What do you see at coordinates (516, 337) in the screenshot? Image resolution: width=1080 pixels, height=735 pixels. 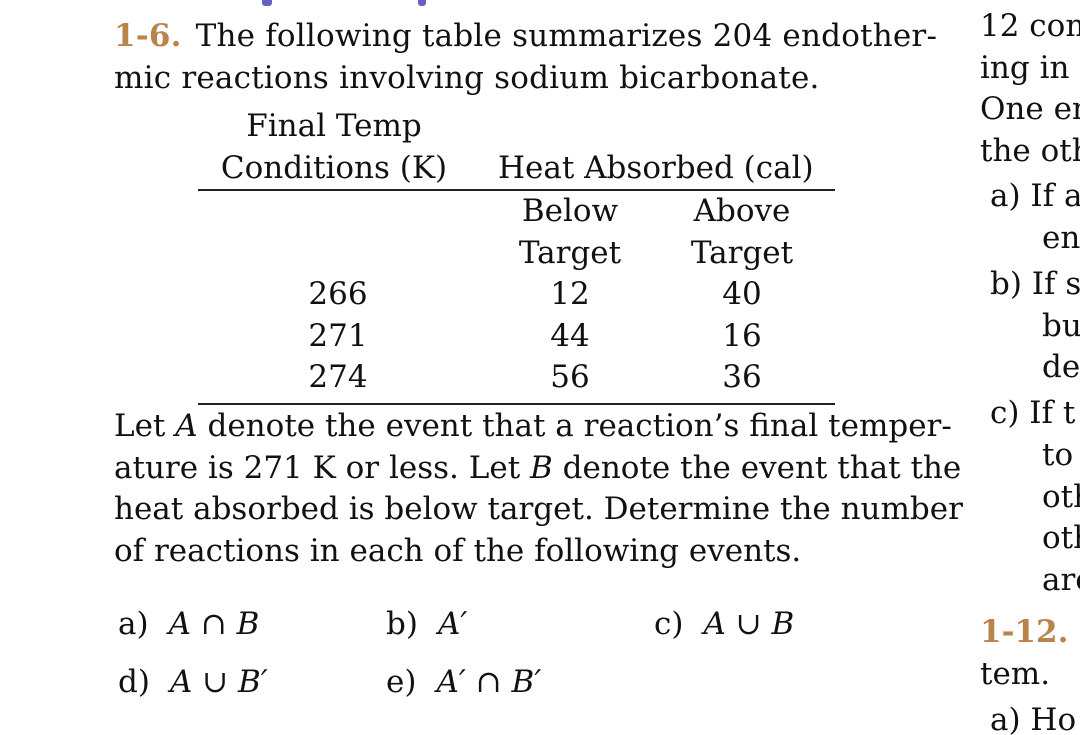 I see `table-row: 271 44 16` at bounding box center [516, 337].